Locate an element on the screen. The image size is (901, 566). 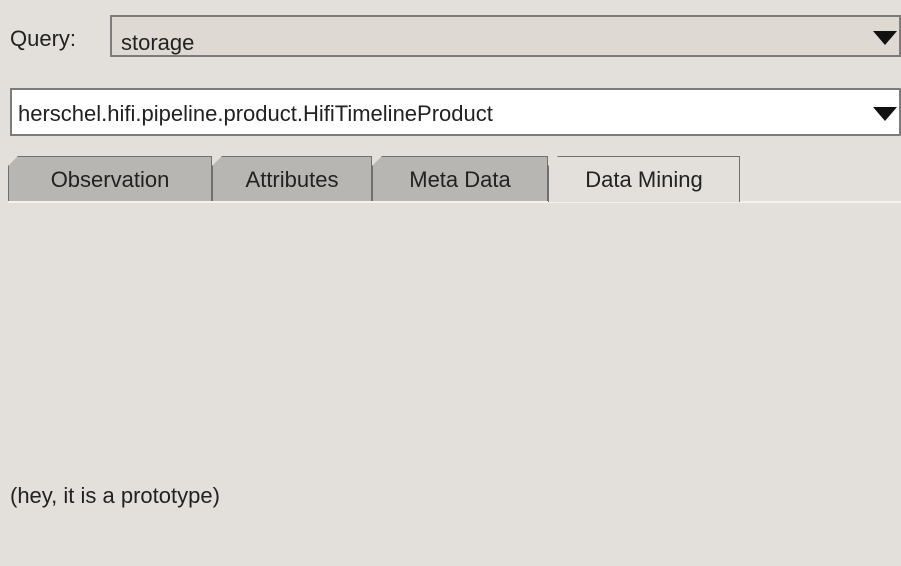
query-select-value: storage is located at coordinates (158, 42).